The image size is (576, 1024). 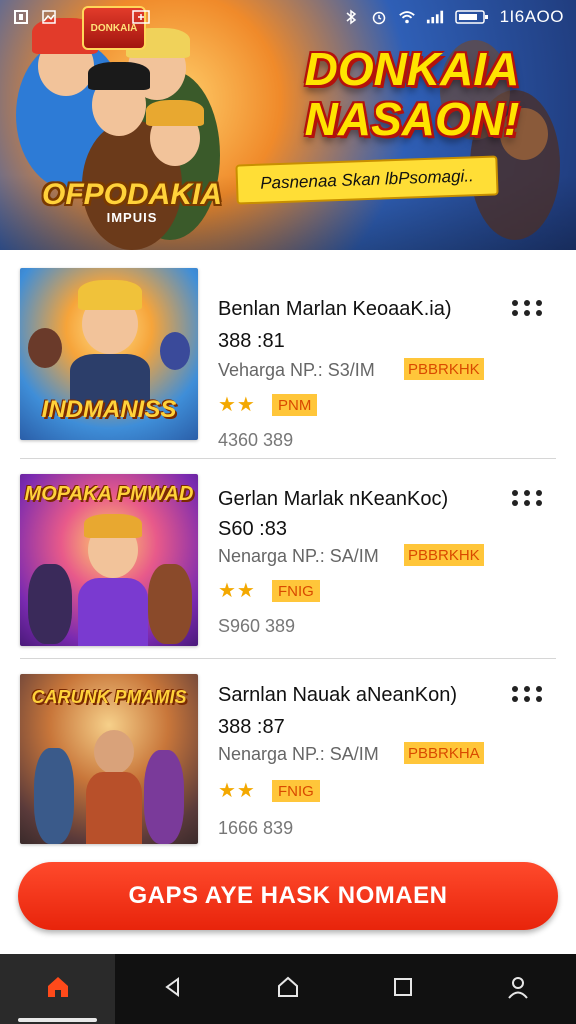 What do you see at coordinates (367, 180) in the screenshot?
I see `banner-subtitle: Pasnenaa Skan lbPsomagi..` at bounding box center [367, 180].